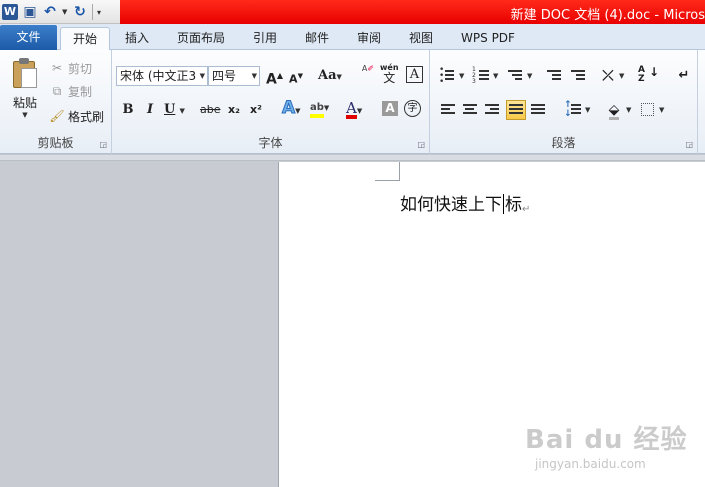  Describe the element at coordinates (448, 110) in the screenshot. I see `align-left-button` at that location.